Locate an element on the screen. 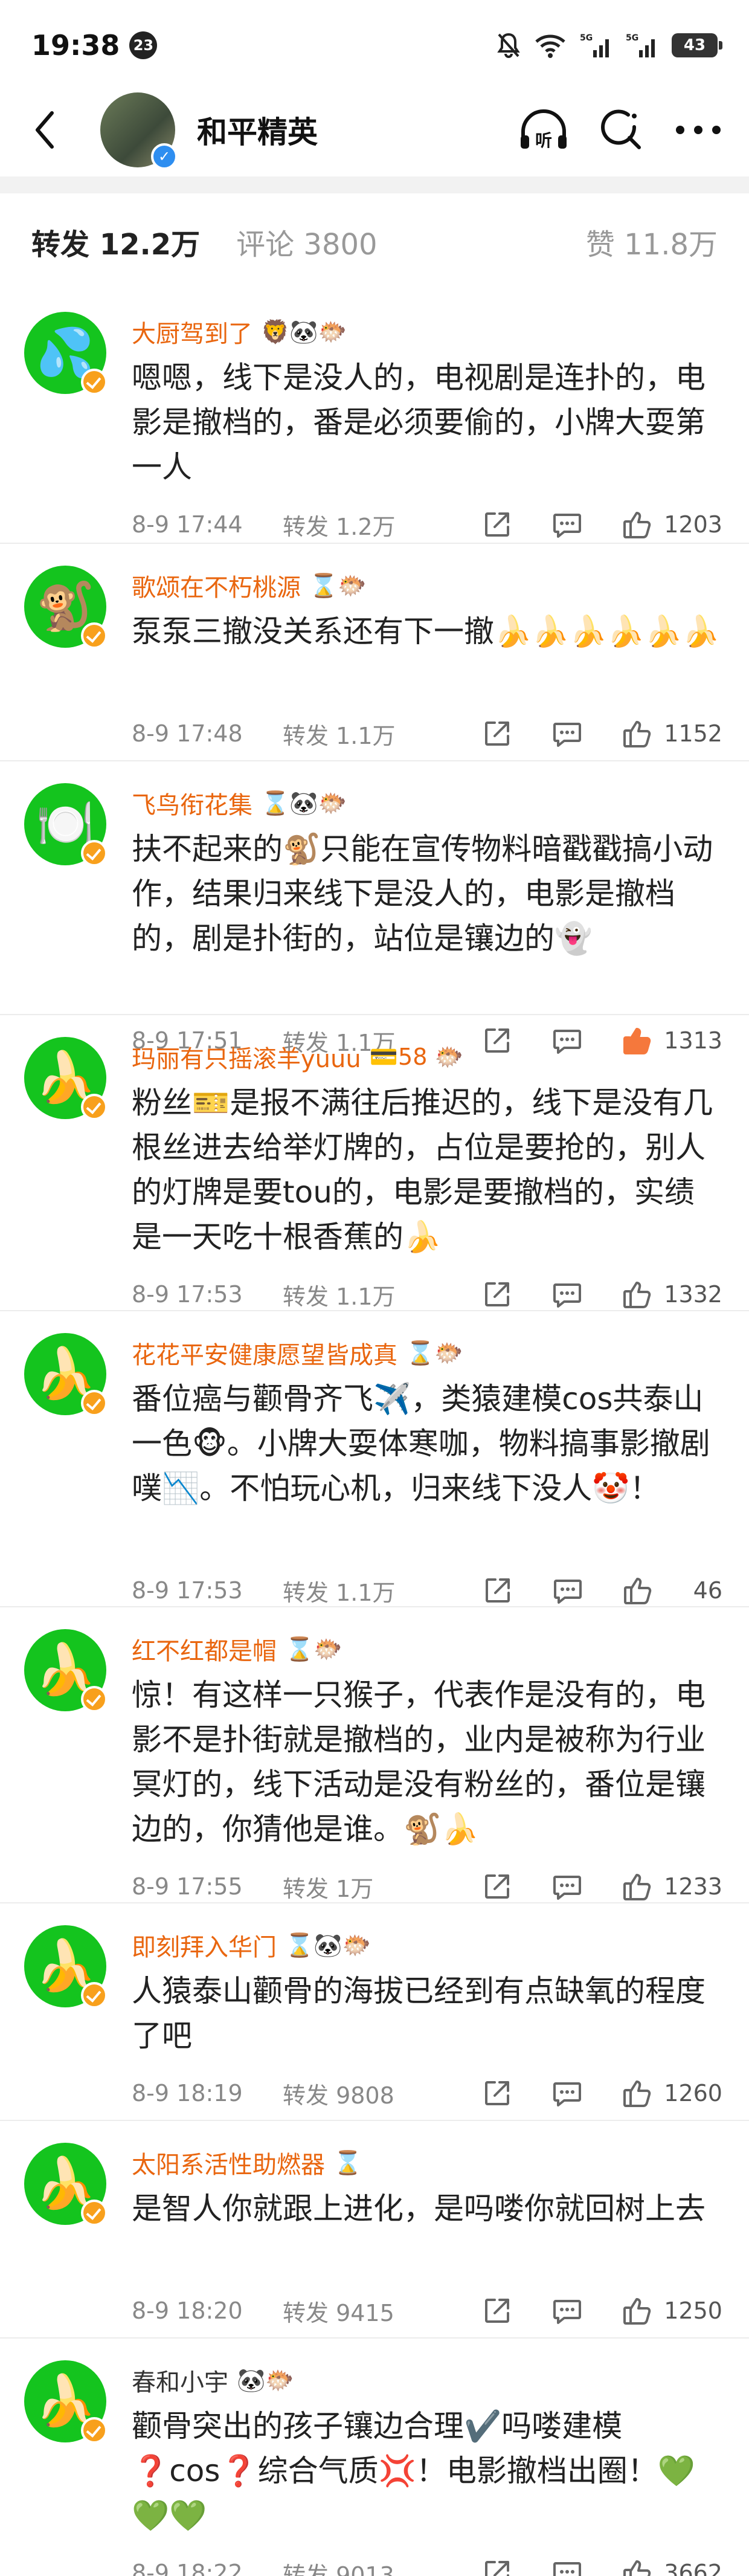  tab-reposts: 转发 12.2万 is located at coordinates (115, 242).